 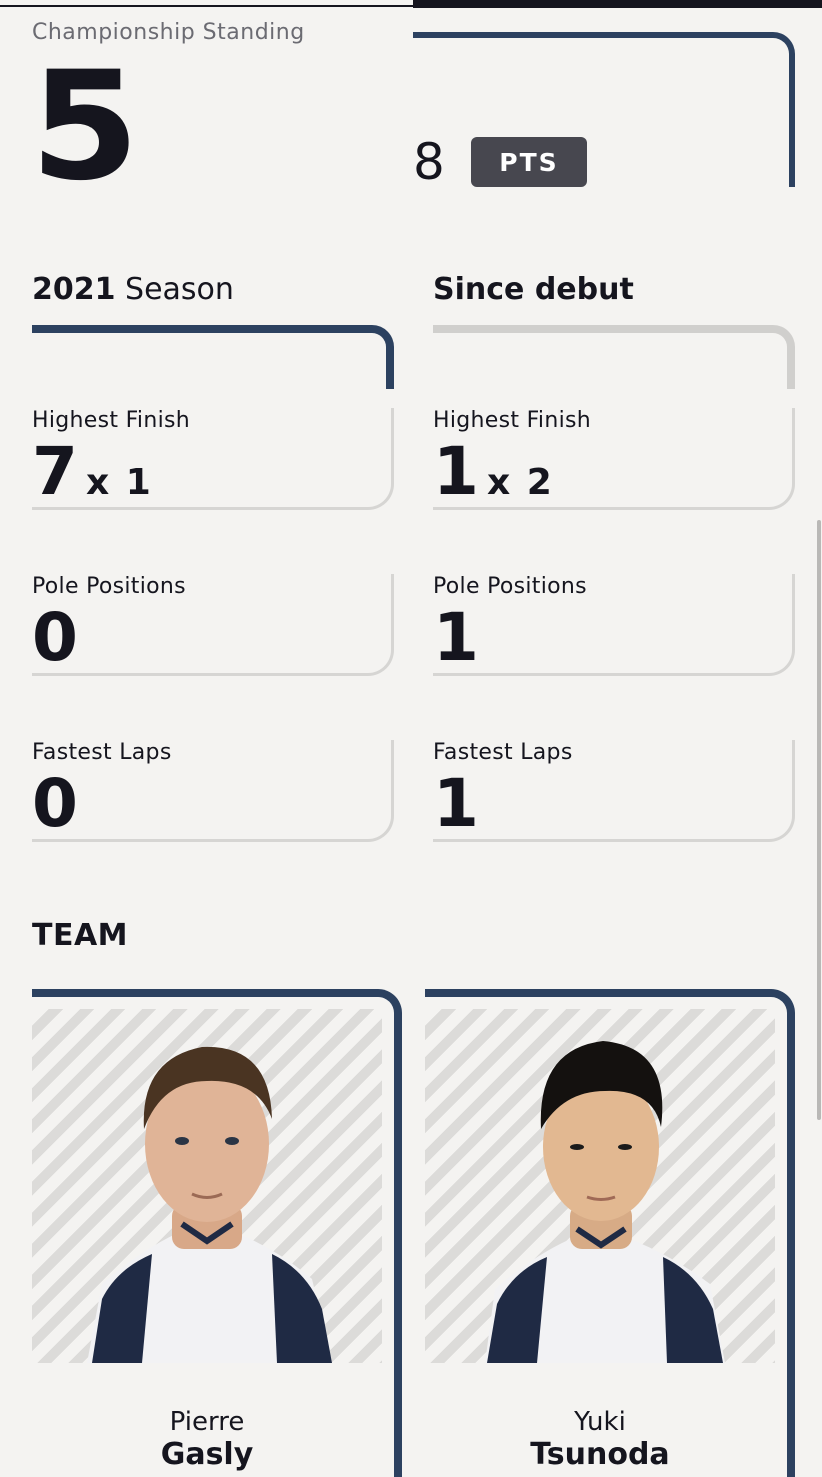 What do you see at coordinates (600, 1422) in the screenshot?
I see `driver-first-name: Yuki` at bounding box center [600, 1422].